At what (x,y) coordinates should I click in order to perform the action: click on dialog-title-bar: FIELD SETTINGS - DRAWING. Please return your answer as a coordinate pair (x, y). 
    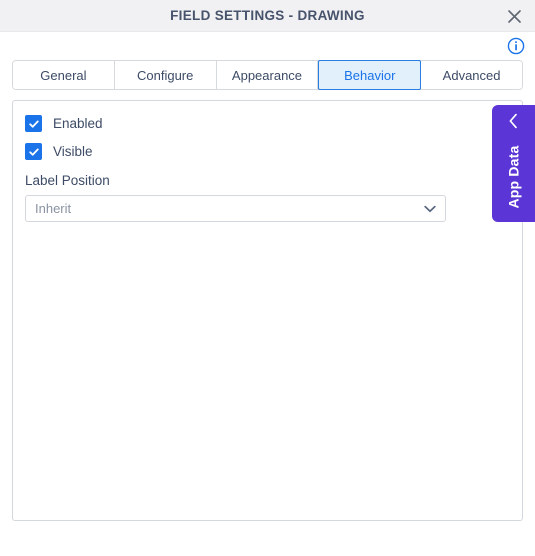
    Looking at the image, I should click on (267, 16).